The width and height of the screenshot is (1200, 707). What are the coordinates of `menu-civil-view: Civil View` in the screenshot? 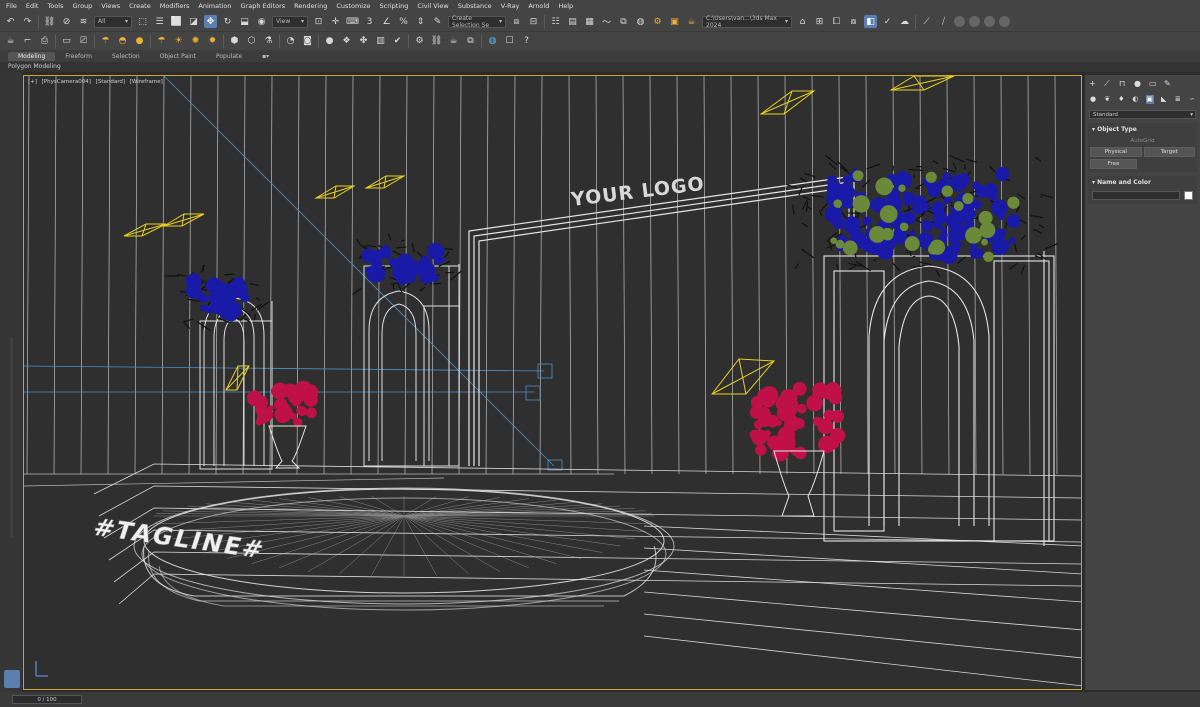 It's located at (437, 6).